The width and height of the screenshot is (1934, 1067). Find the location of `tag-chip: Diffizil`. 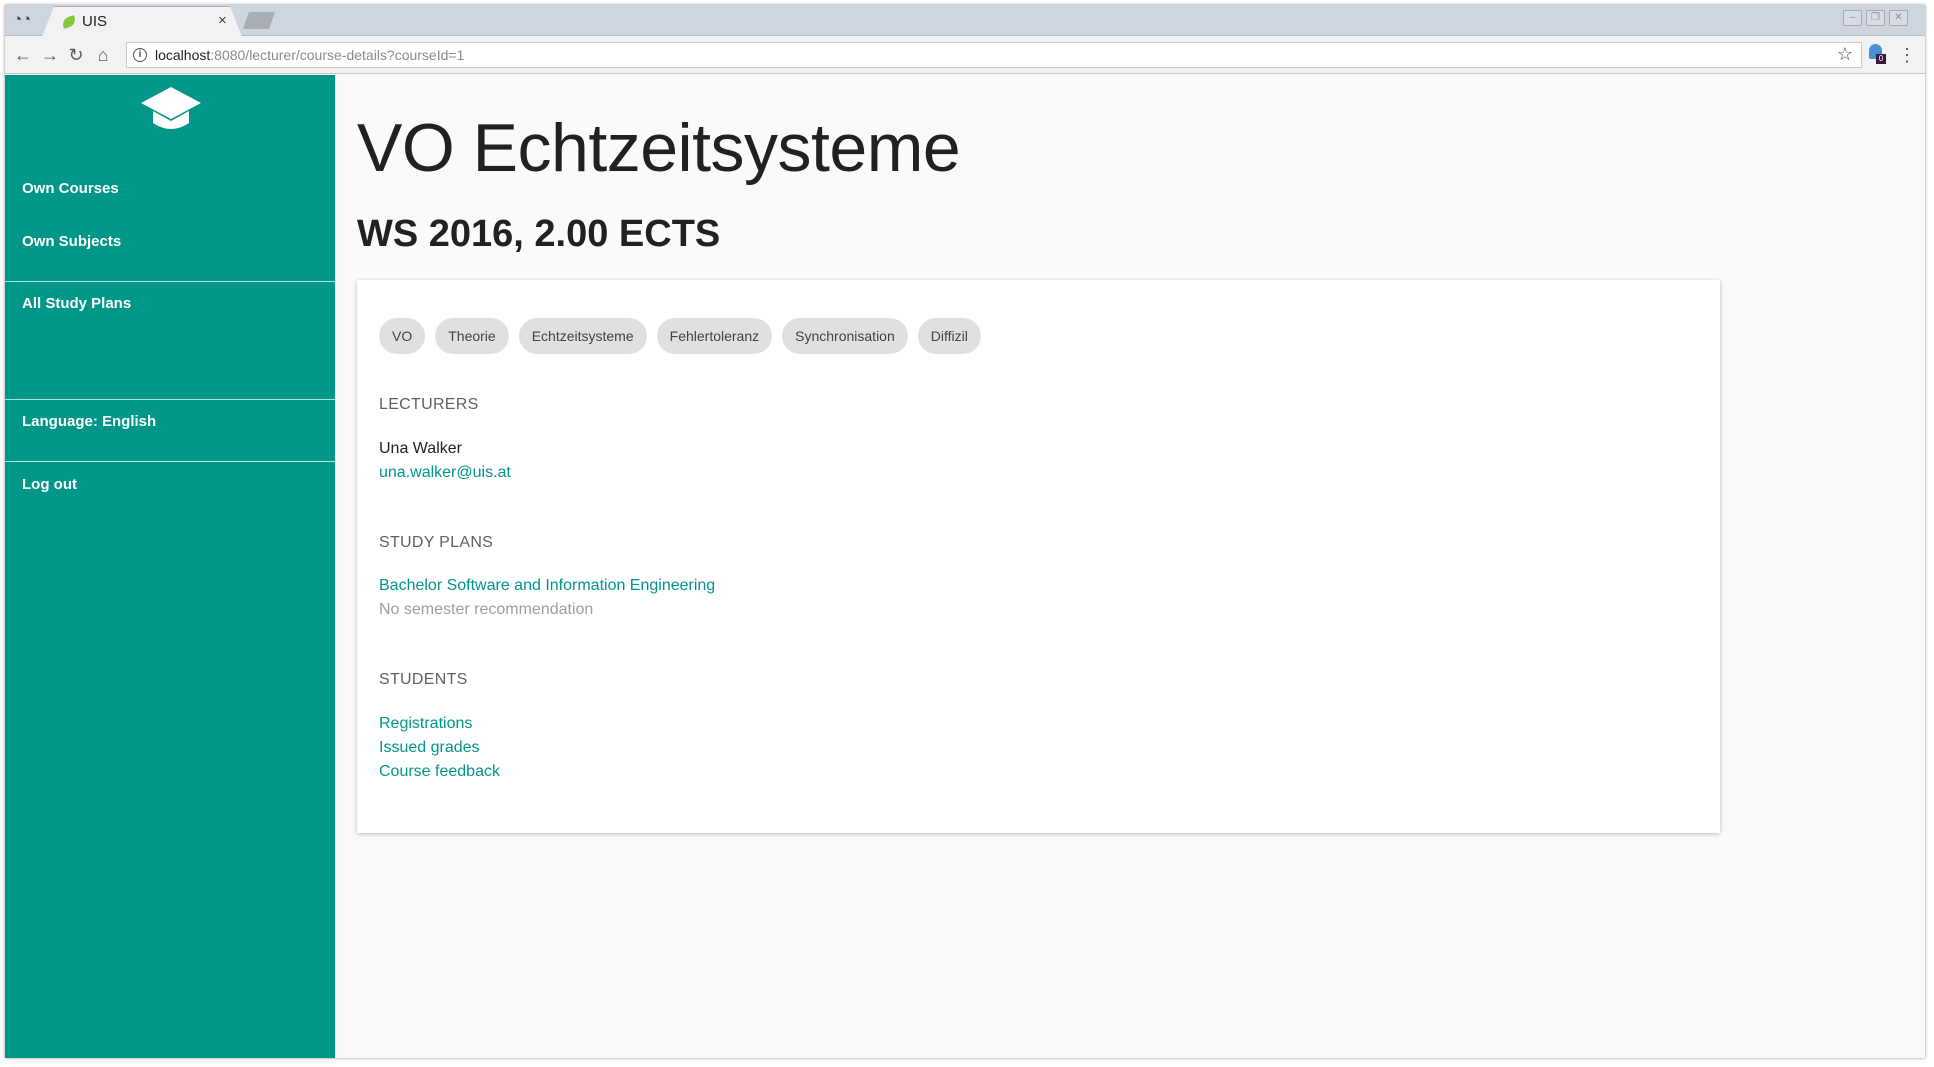

tag-chip: Diffizil is located at coordinates (949, 336).